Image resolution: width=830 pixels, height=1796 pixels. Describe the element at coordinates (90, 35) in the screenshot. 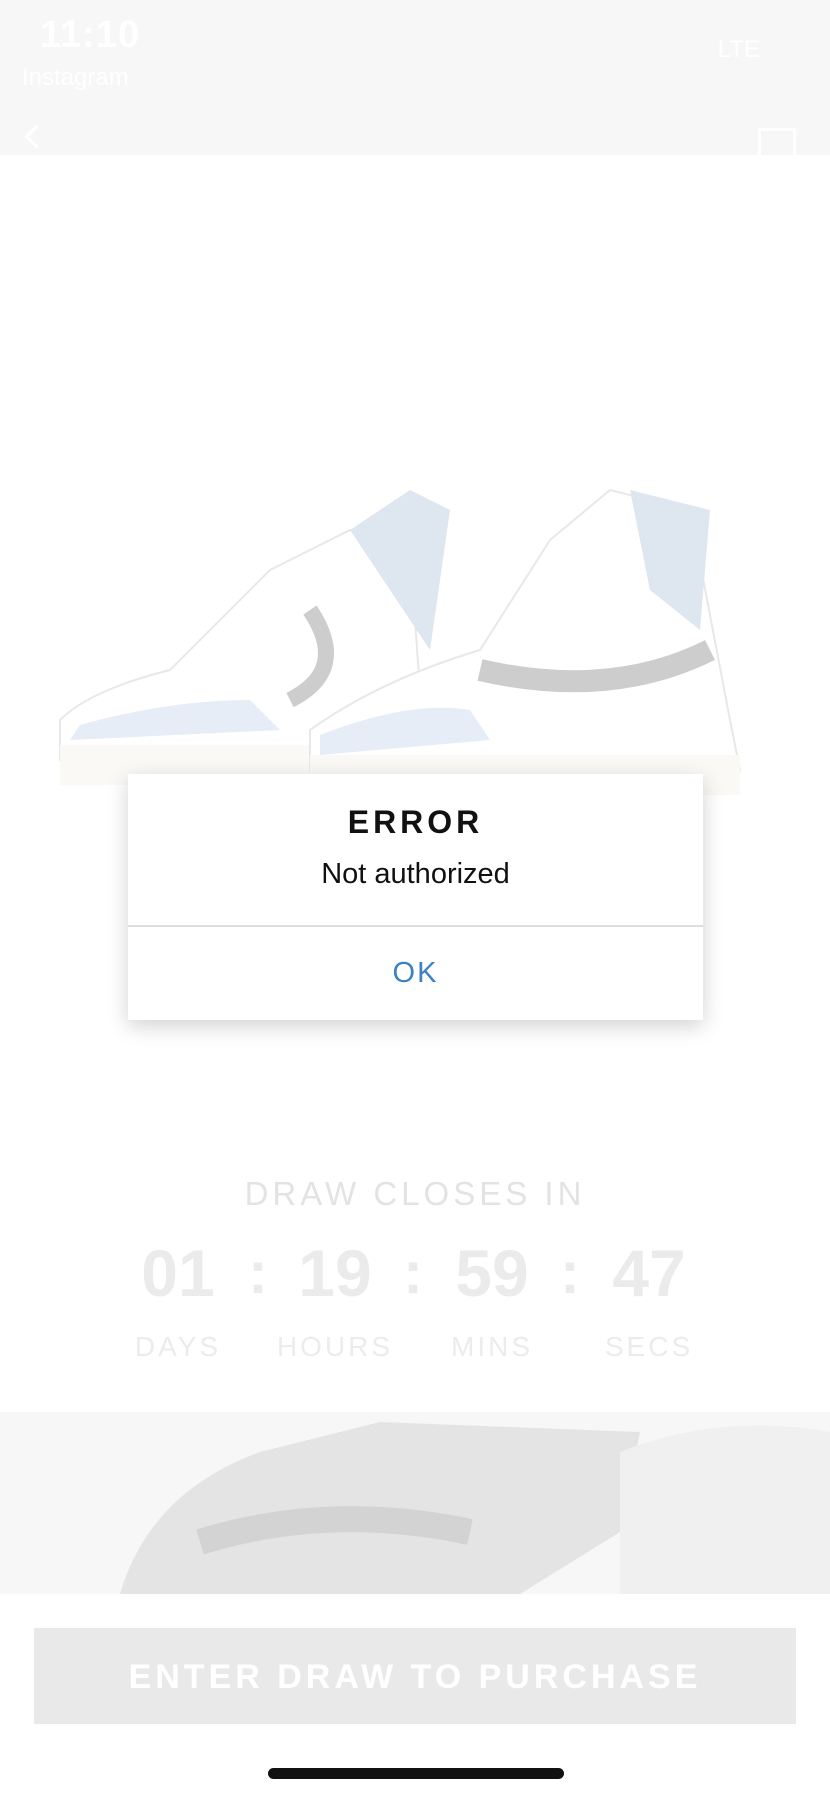

I see `status-time: 11:10` at that location.